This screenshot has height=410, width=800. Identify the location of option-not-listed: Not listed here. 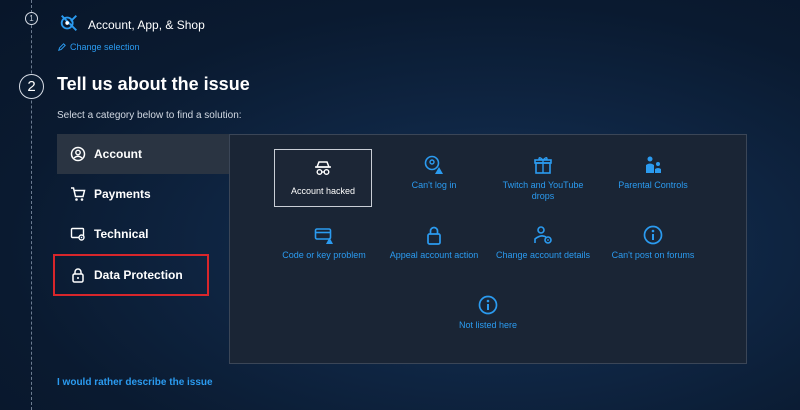
(488, 313).